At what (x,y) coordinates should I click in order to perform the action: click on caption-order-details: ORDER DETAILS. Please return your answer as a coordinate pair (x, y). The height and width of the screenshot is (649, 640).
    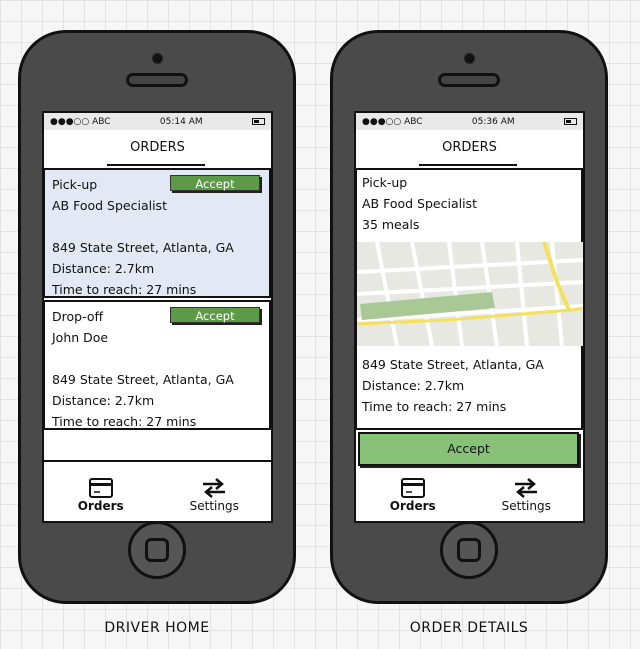
    Looking at the image, I should click on (469, 628).